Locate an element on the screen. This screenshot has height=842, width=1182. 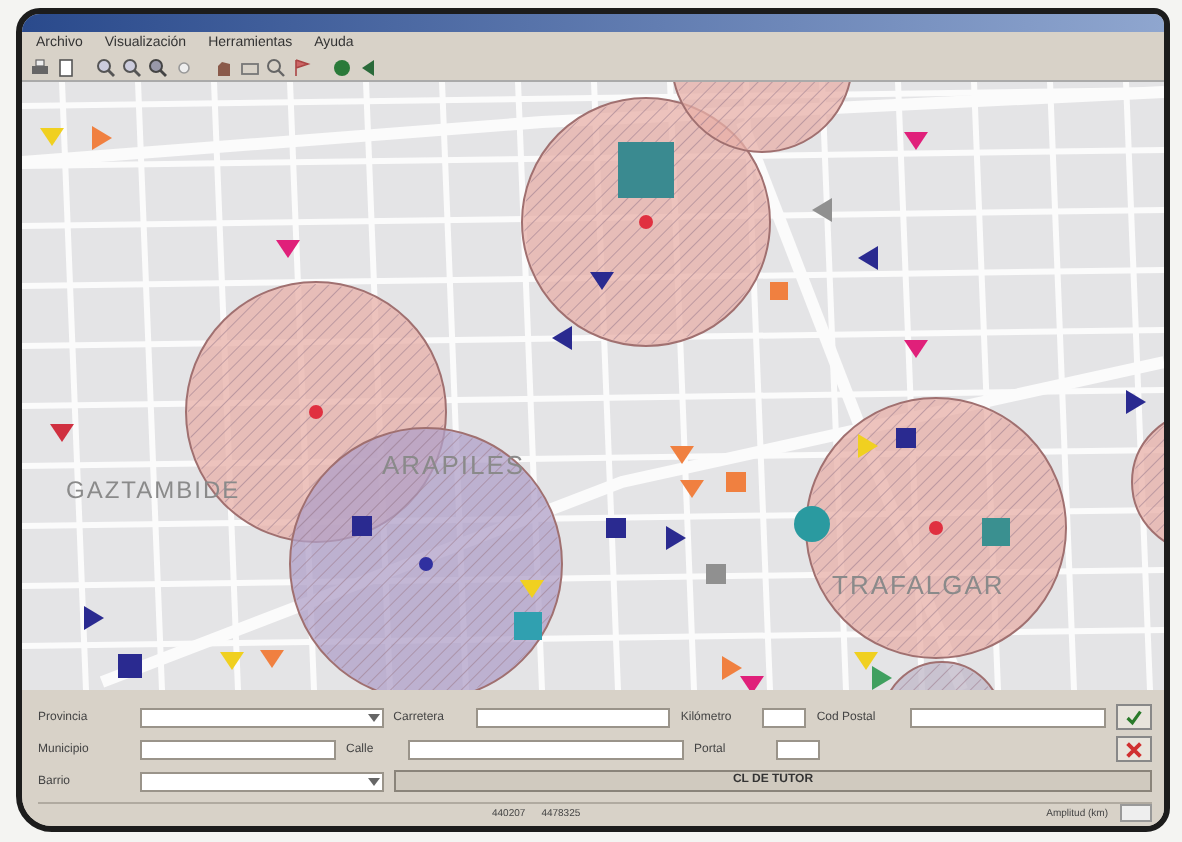
document-icon is located at coordinates (66, 67).